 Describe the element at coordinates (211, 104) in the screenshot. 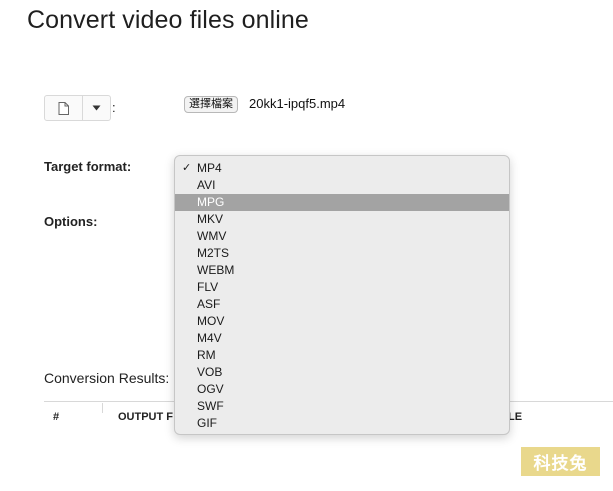

I see `choose-file-button: 選擇檔案` at that location.